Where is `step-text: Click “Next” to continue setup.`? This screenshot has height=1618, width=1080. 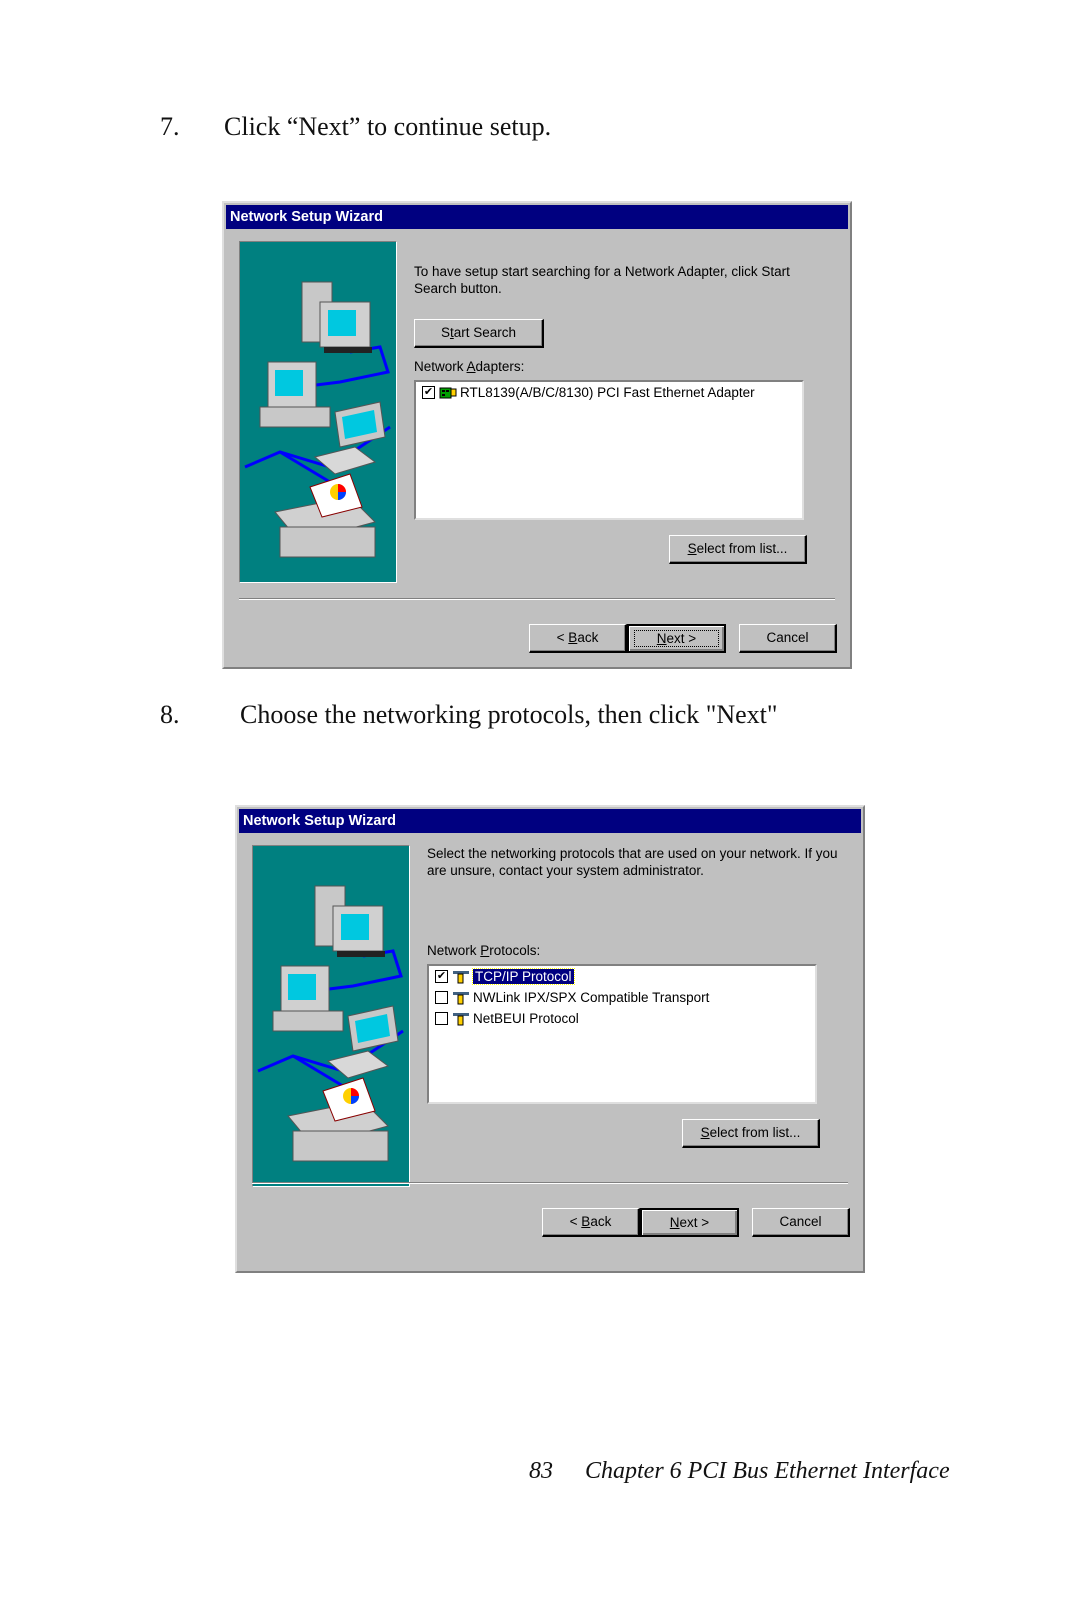 step-text: Click “Next” to continue setup. is located at coordinates (388, 126).